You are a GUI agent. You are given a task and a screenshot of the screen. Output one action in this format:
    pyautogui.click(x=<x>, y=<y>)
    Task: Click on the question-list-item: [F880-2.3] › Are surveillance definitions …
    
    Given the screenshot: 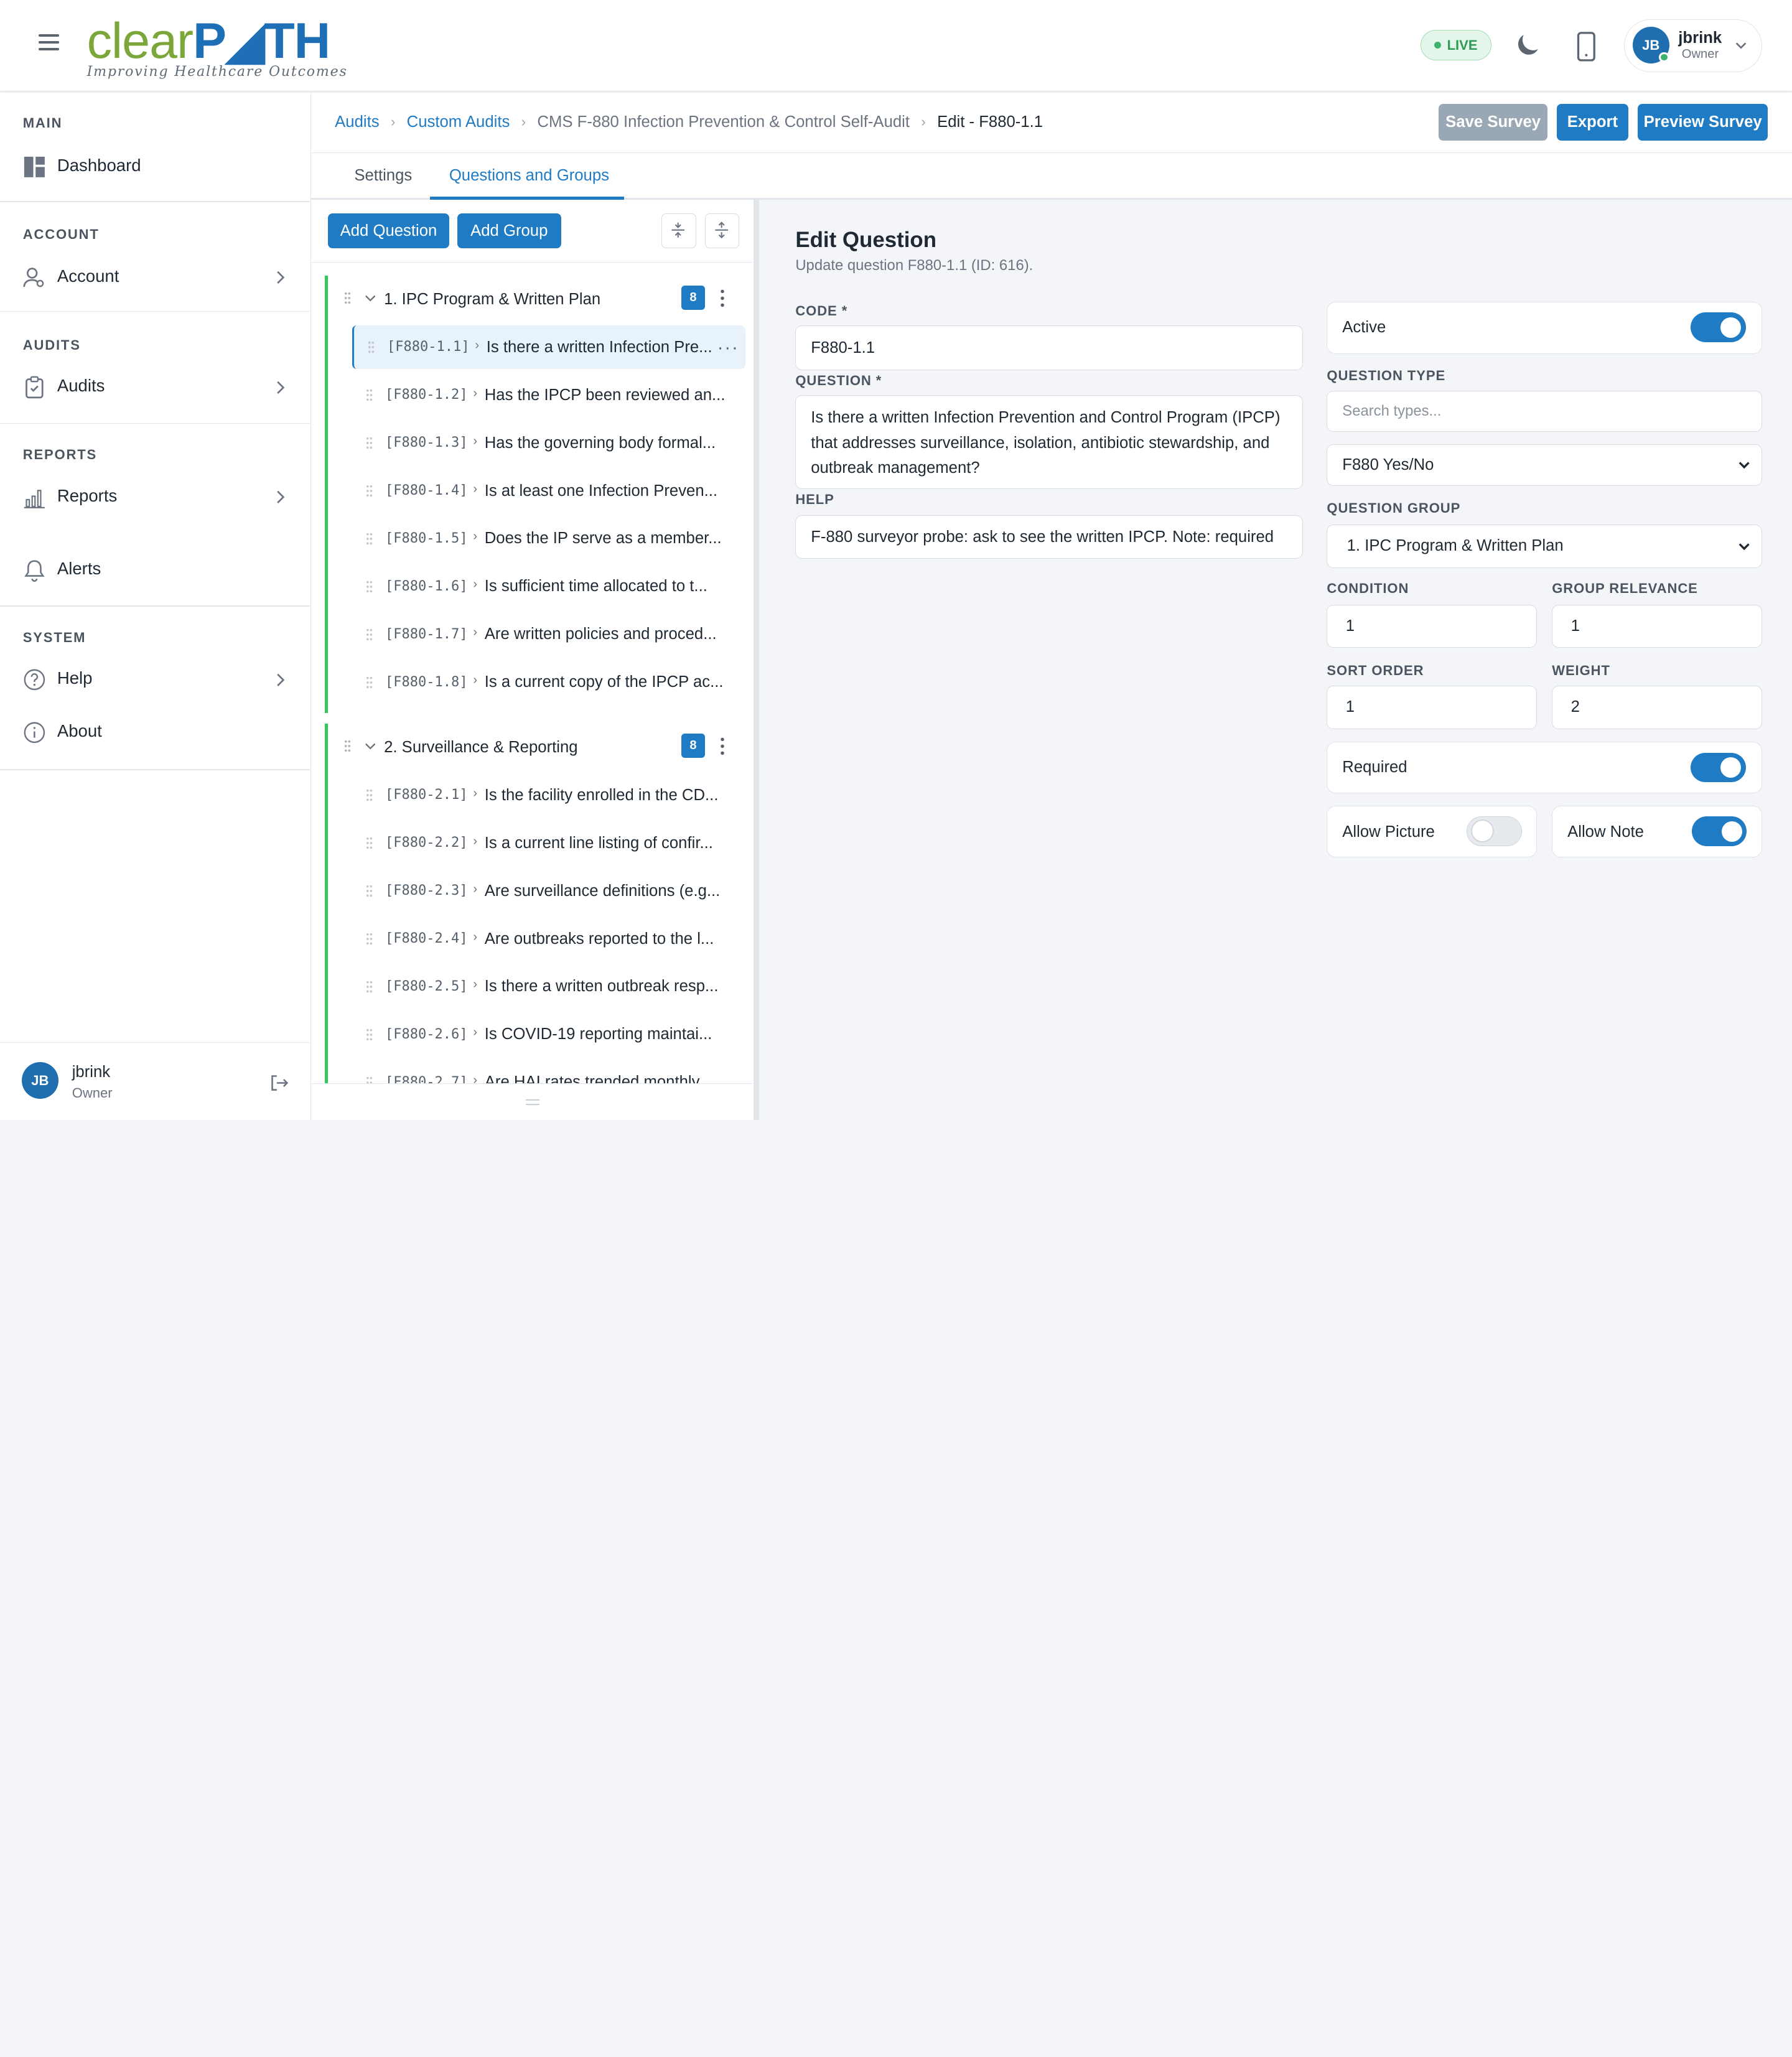 What is the action you would take?
    pyautogui.click(x=549, y=891)
    